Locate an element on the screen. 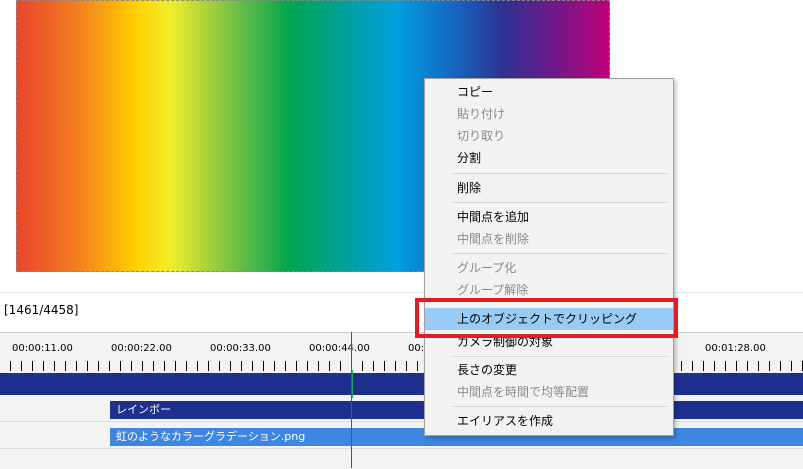 The height and width of the screenshot is (469, 803). menu-item-camera-target: カメラ制御の対象 is located at coordinates (549, 342).